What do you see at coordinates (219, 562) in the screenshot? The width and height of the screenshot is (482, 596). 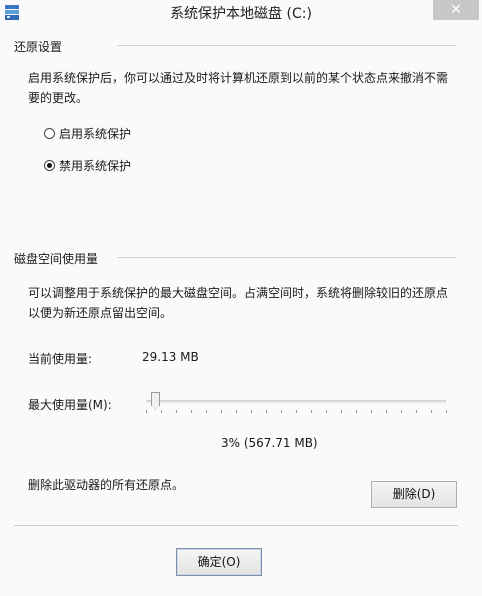 I see `ok-button: 确定(O)` at bounding box center [219, 562].